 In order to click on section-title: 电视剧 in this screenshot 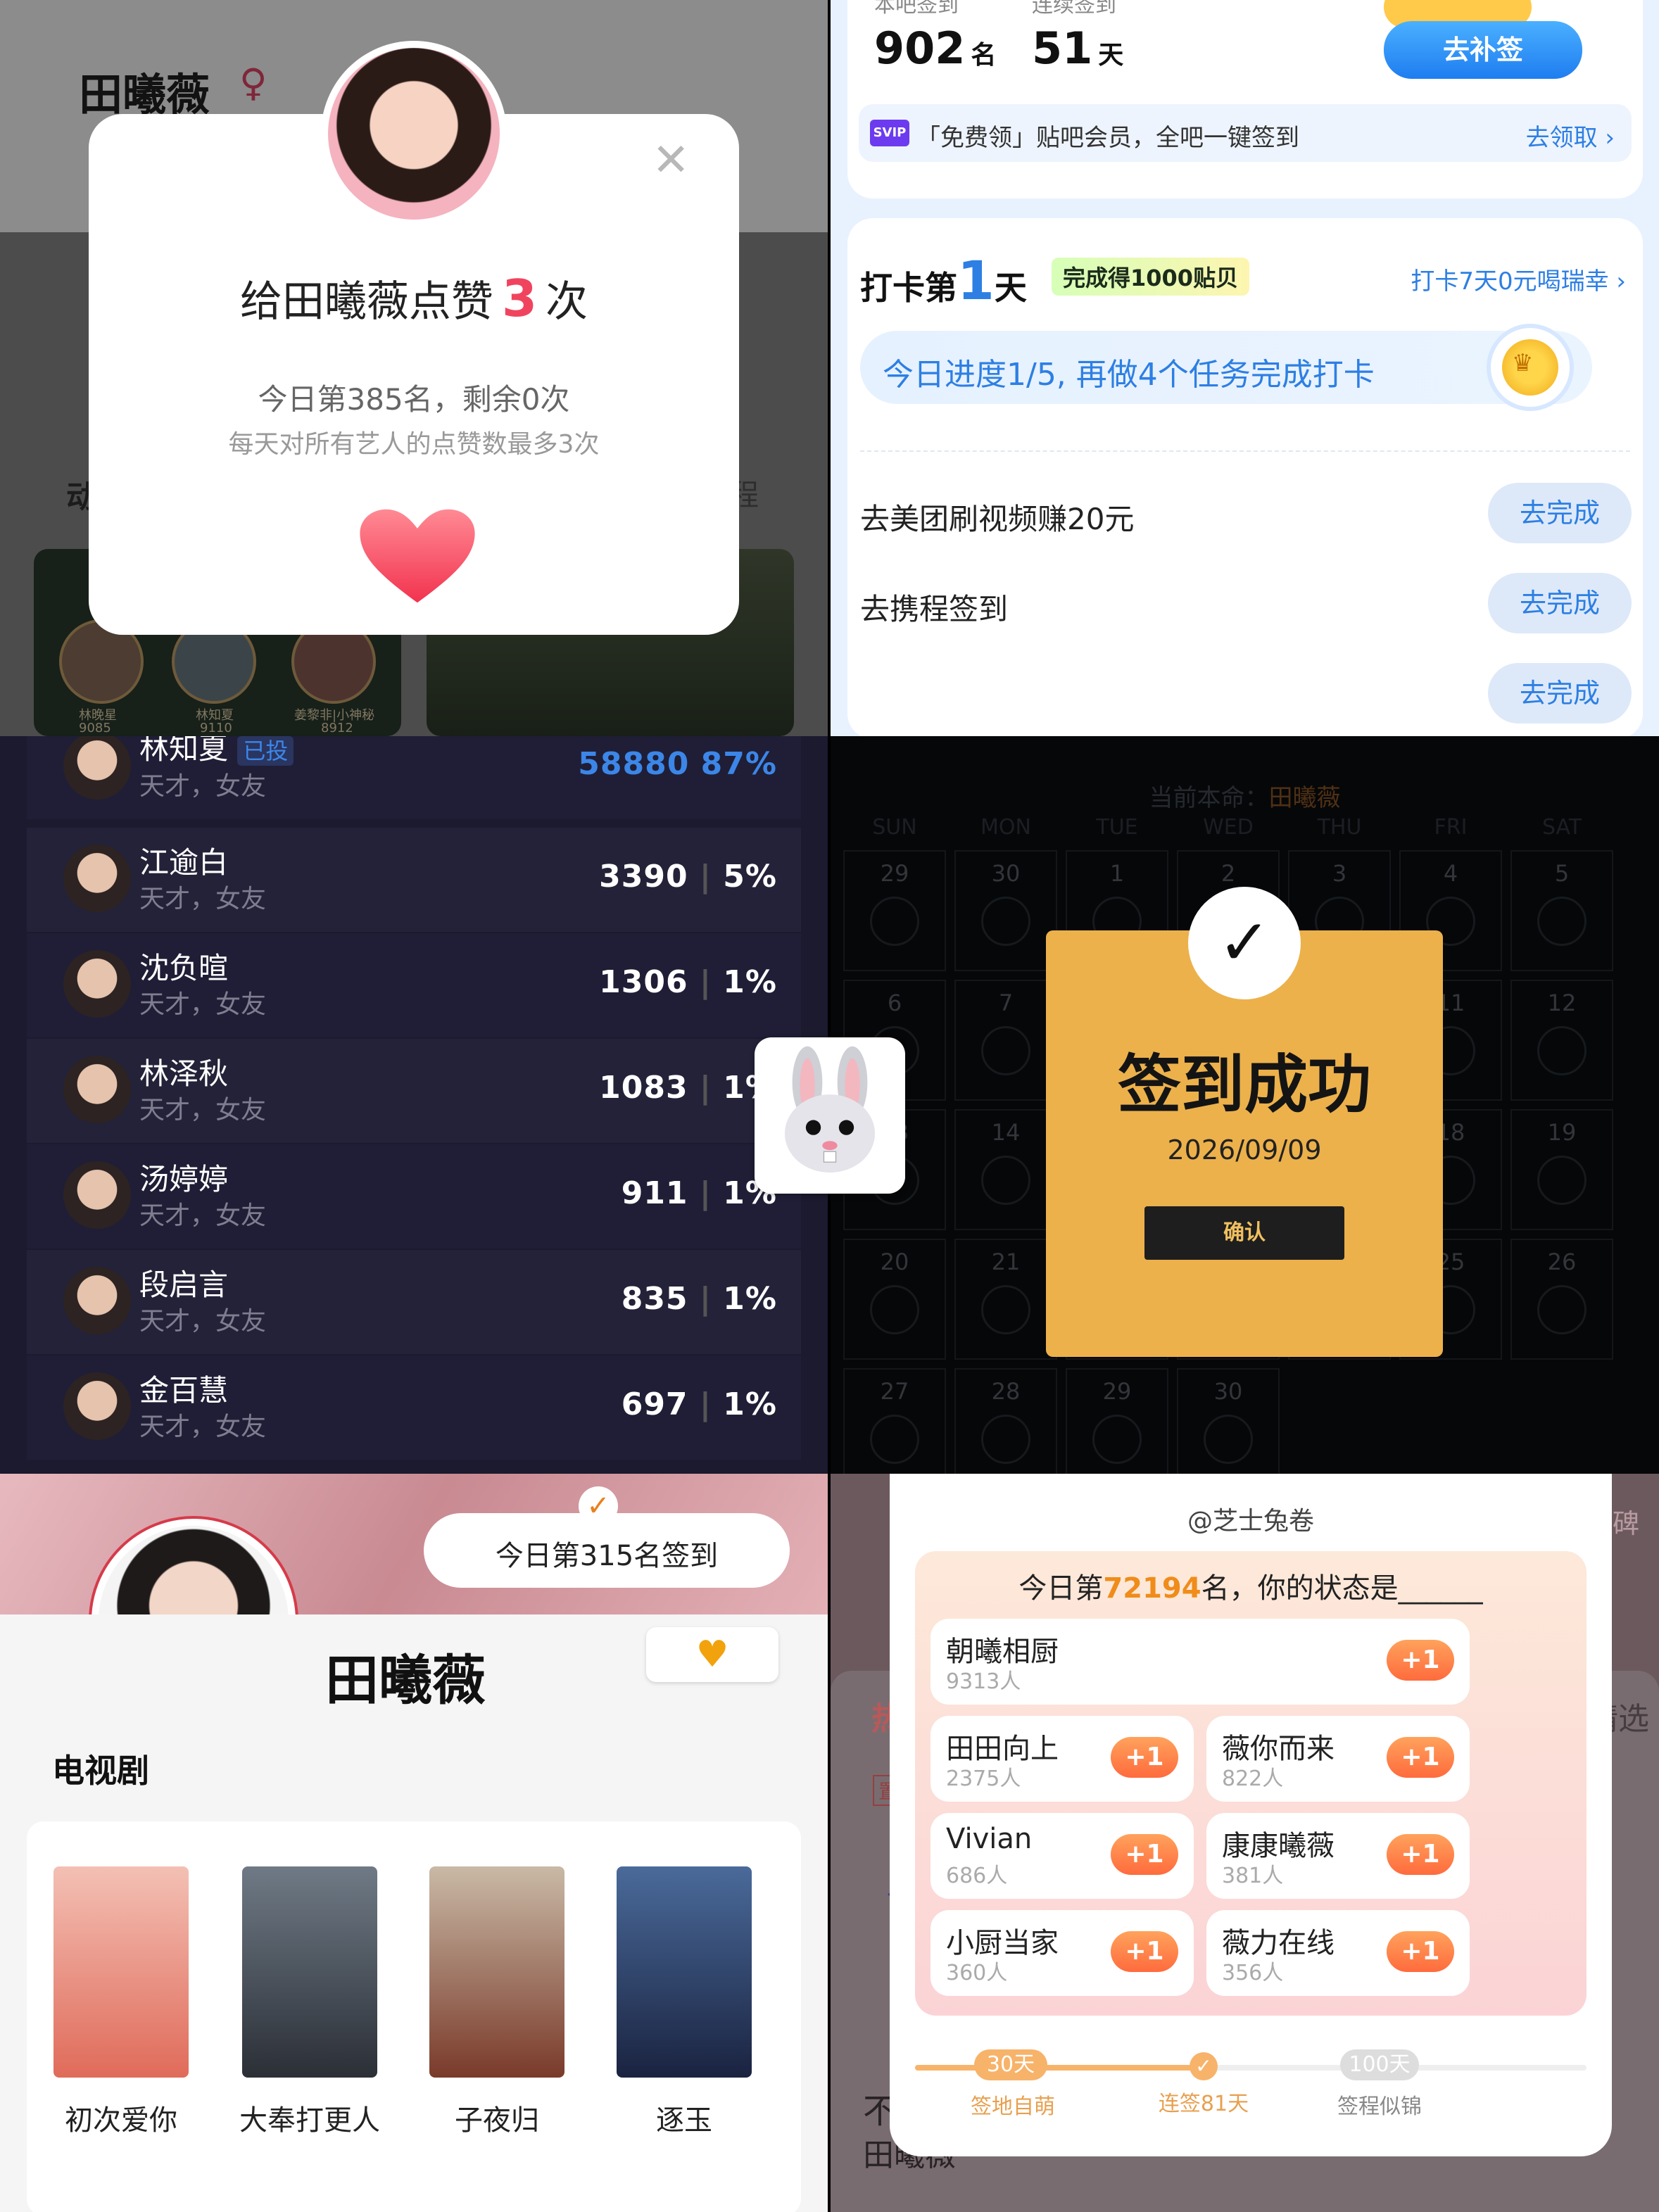, I will do `click(100, 1771)`.